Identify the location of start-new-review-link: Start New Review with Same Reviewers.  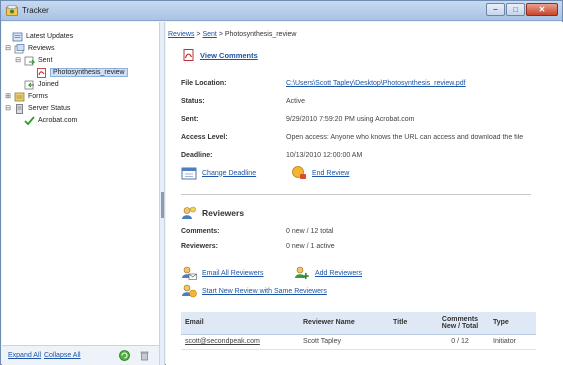
(264, 291).